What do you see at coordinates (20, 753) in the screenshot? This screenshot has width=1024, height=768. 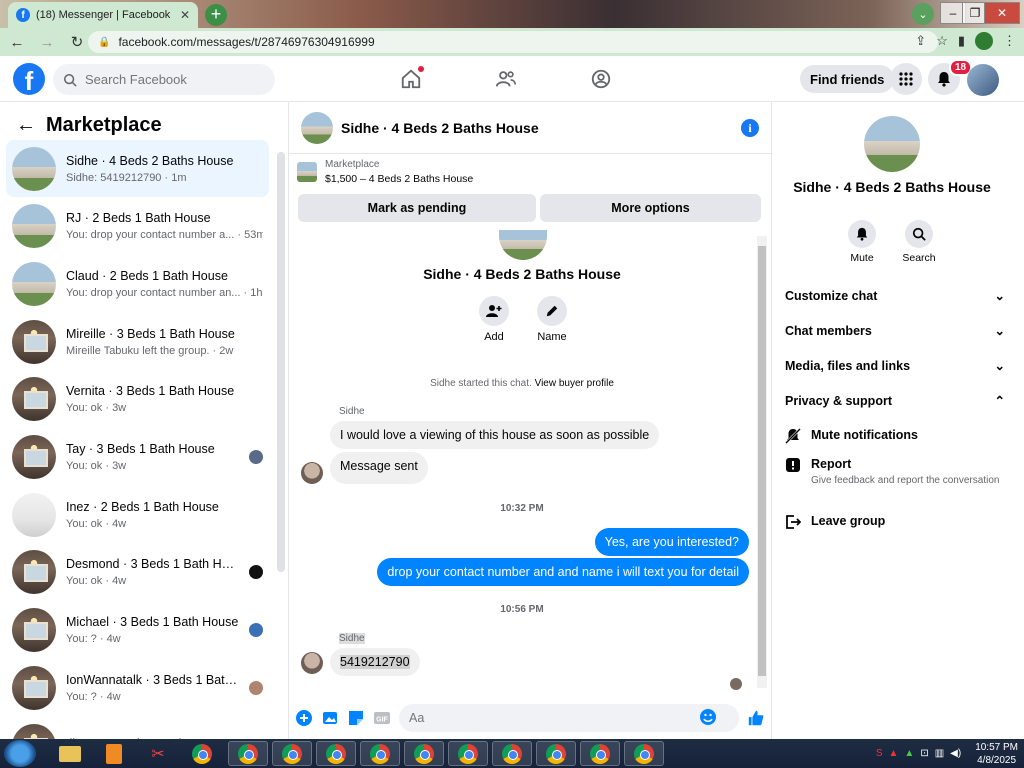 I see `start-button` at bounding box center [20, 753].